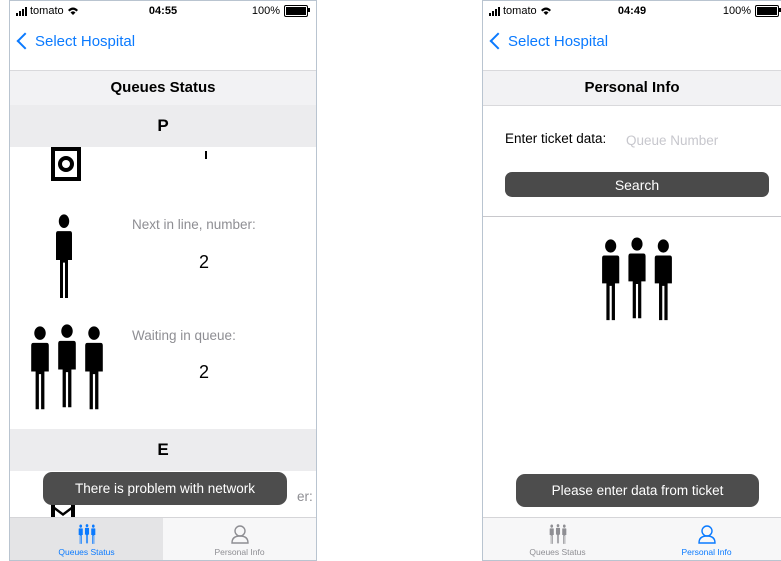 Image resolution: width=781 pixels, height=561 pixels. Describe the element at coordinates (632, 88) in the screenshot. I see `page-title: Personal Info` at that location.